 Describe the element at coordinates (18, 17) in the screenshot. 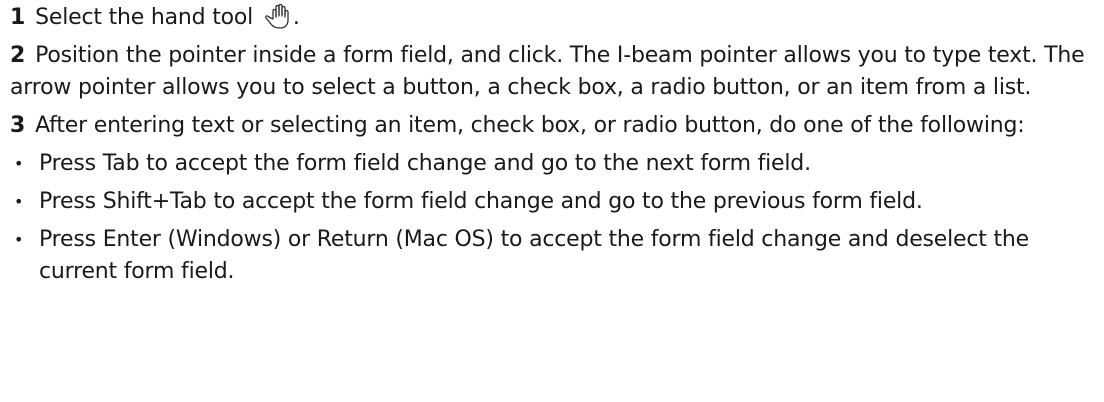

I see `step-number: 1` at that location.